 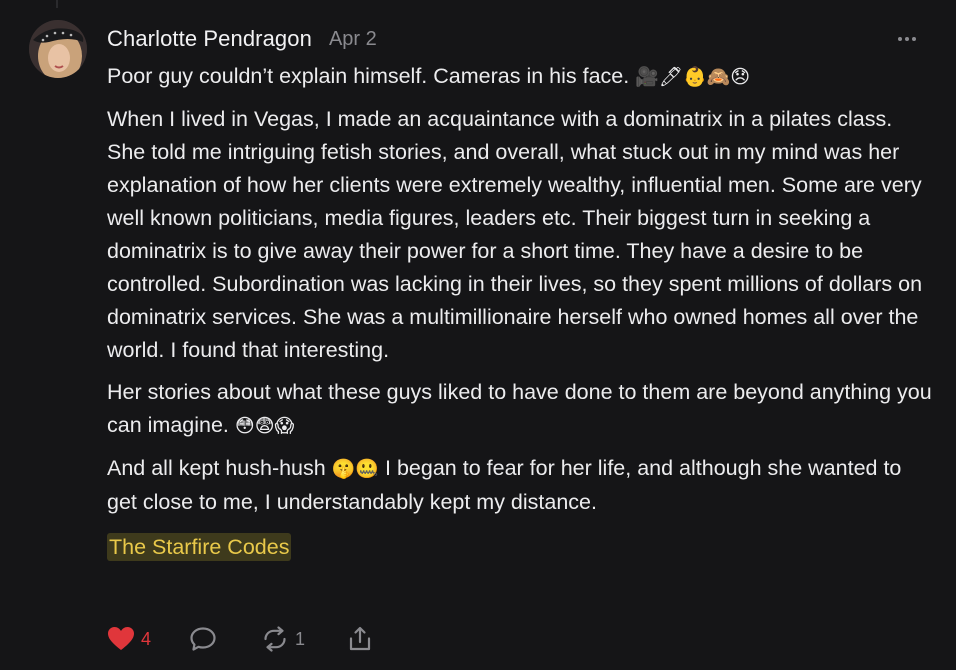 What do you see at coordinates (355, 469) in the screenshot?
I see `paragraph-3-emoji: 🤫🤐` at bounding box center [355, 469].